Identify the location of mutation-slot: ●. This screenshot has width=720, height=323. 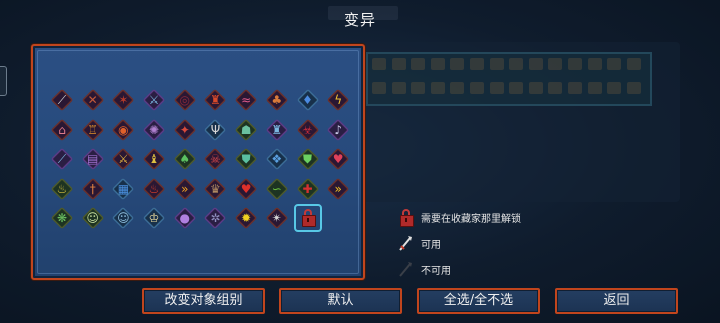
(185, 218).